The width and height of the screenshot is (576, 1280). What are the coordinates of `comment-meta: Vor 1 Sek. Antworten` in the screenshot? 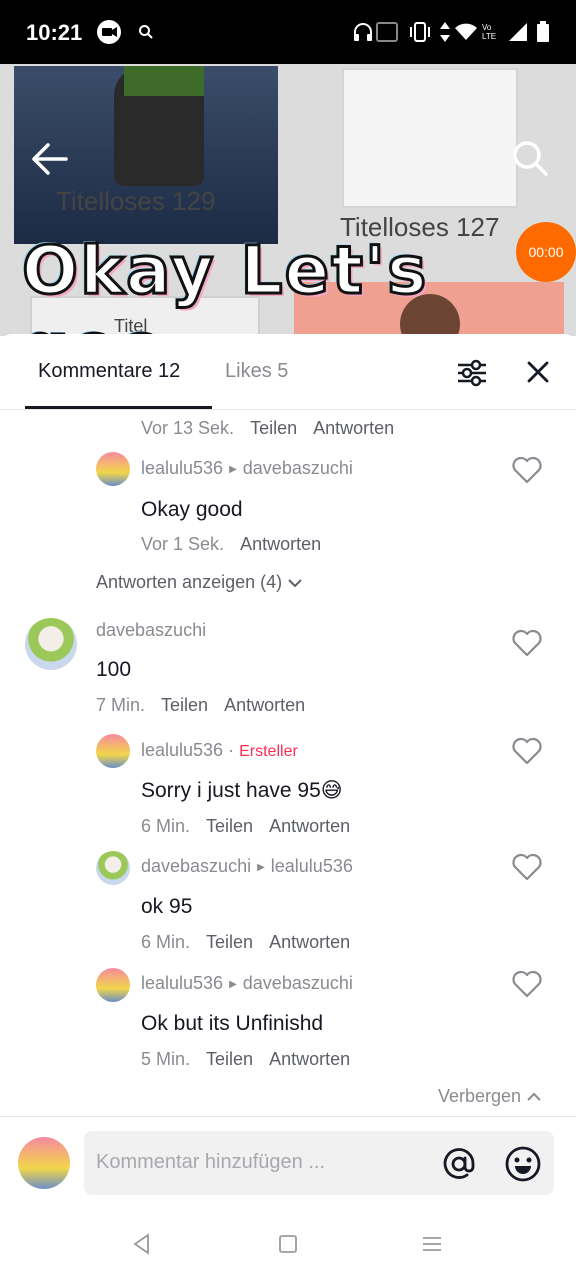 It's located at (231, 544).